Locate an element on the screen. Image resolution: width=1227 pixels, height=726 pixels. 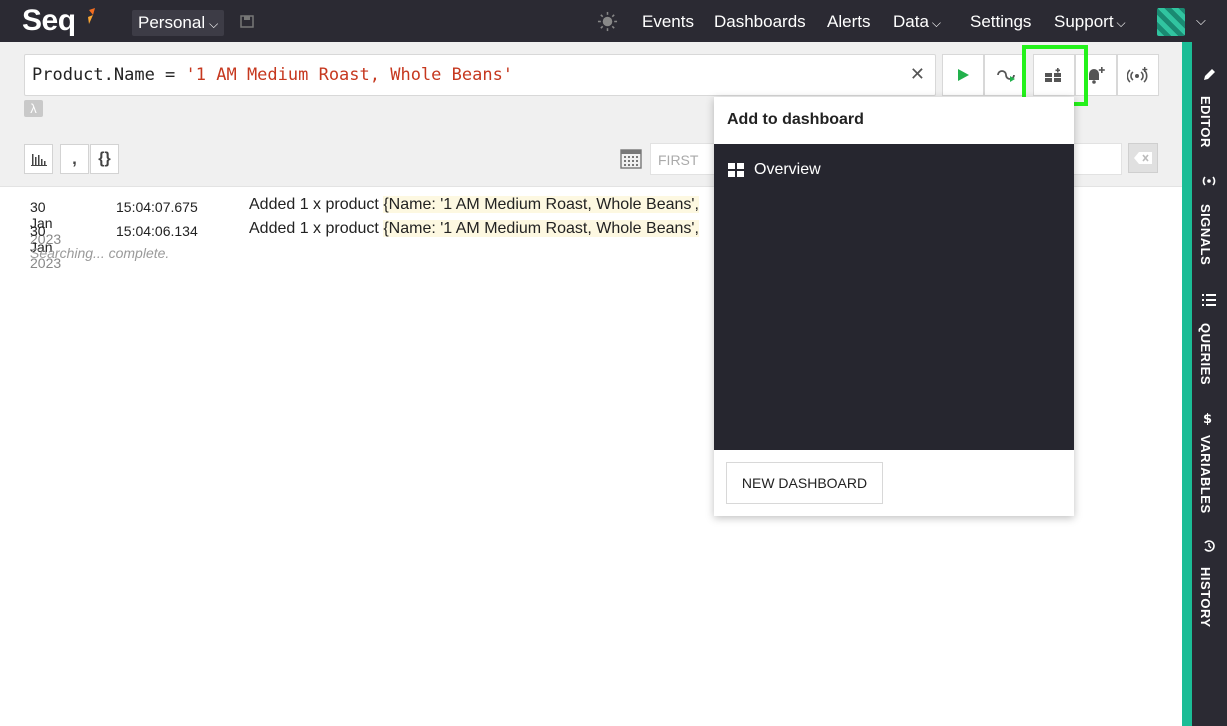
logo-mark-icon is located at coordinates (91, 16).